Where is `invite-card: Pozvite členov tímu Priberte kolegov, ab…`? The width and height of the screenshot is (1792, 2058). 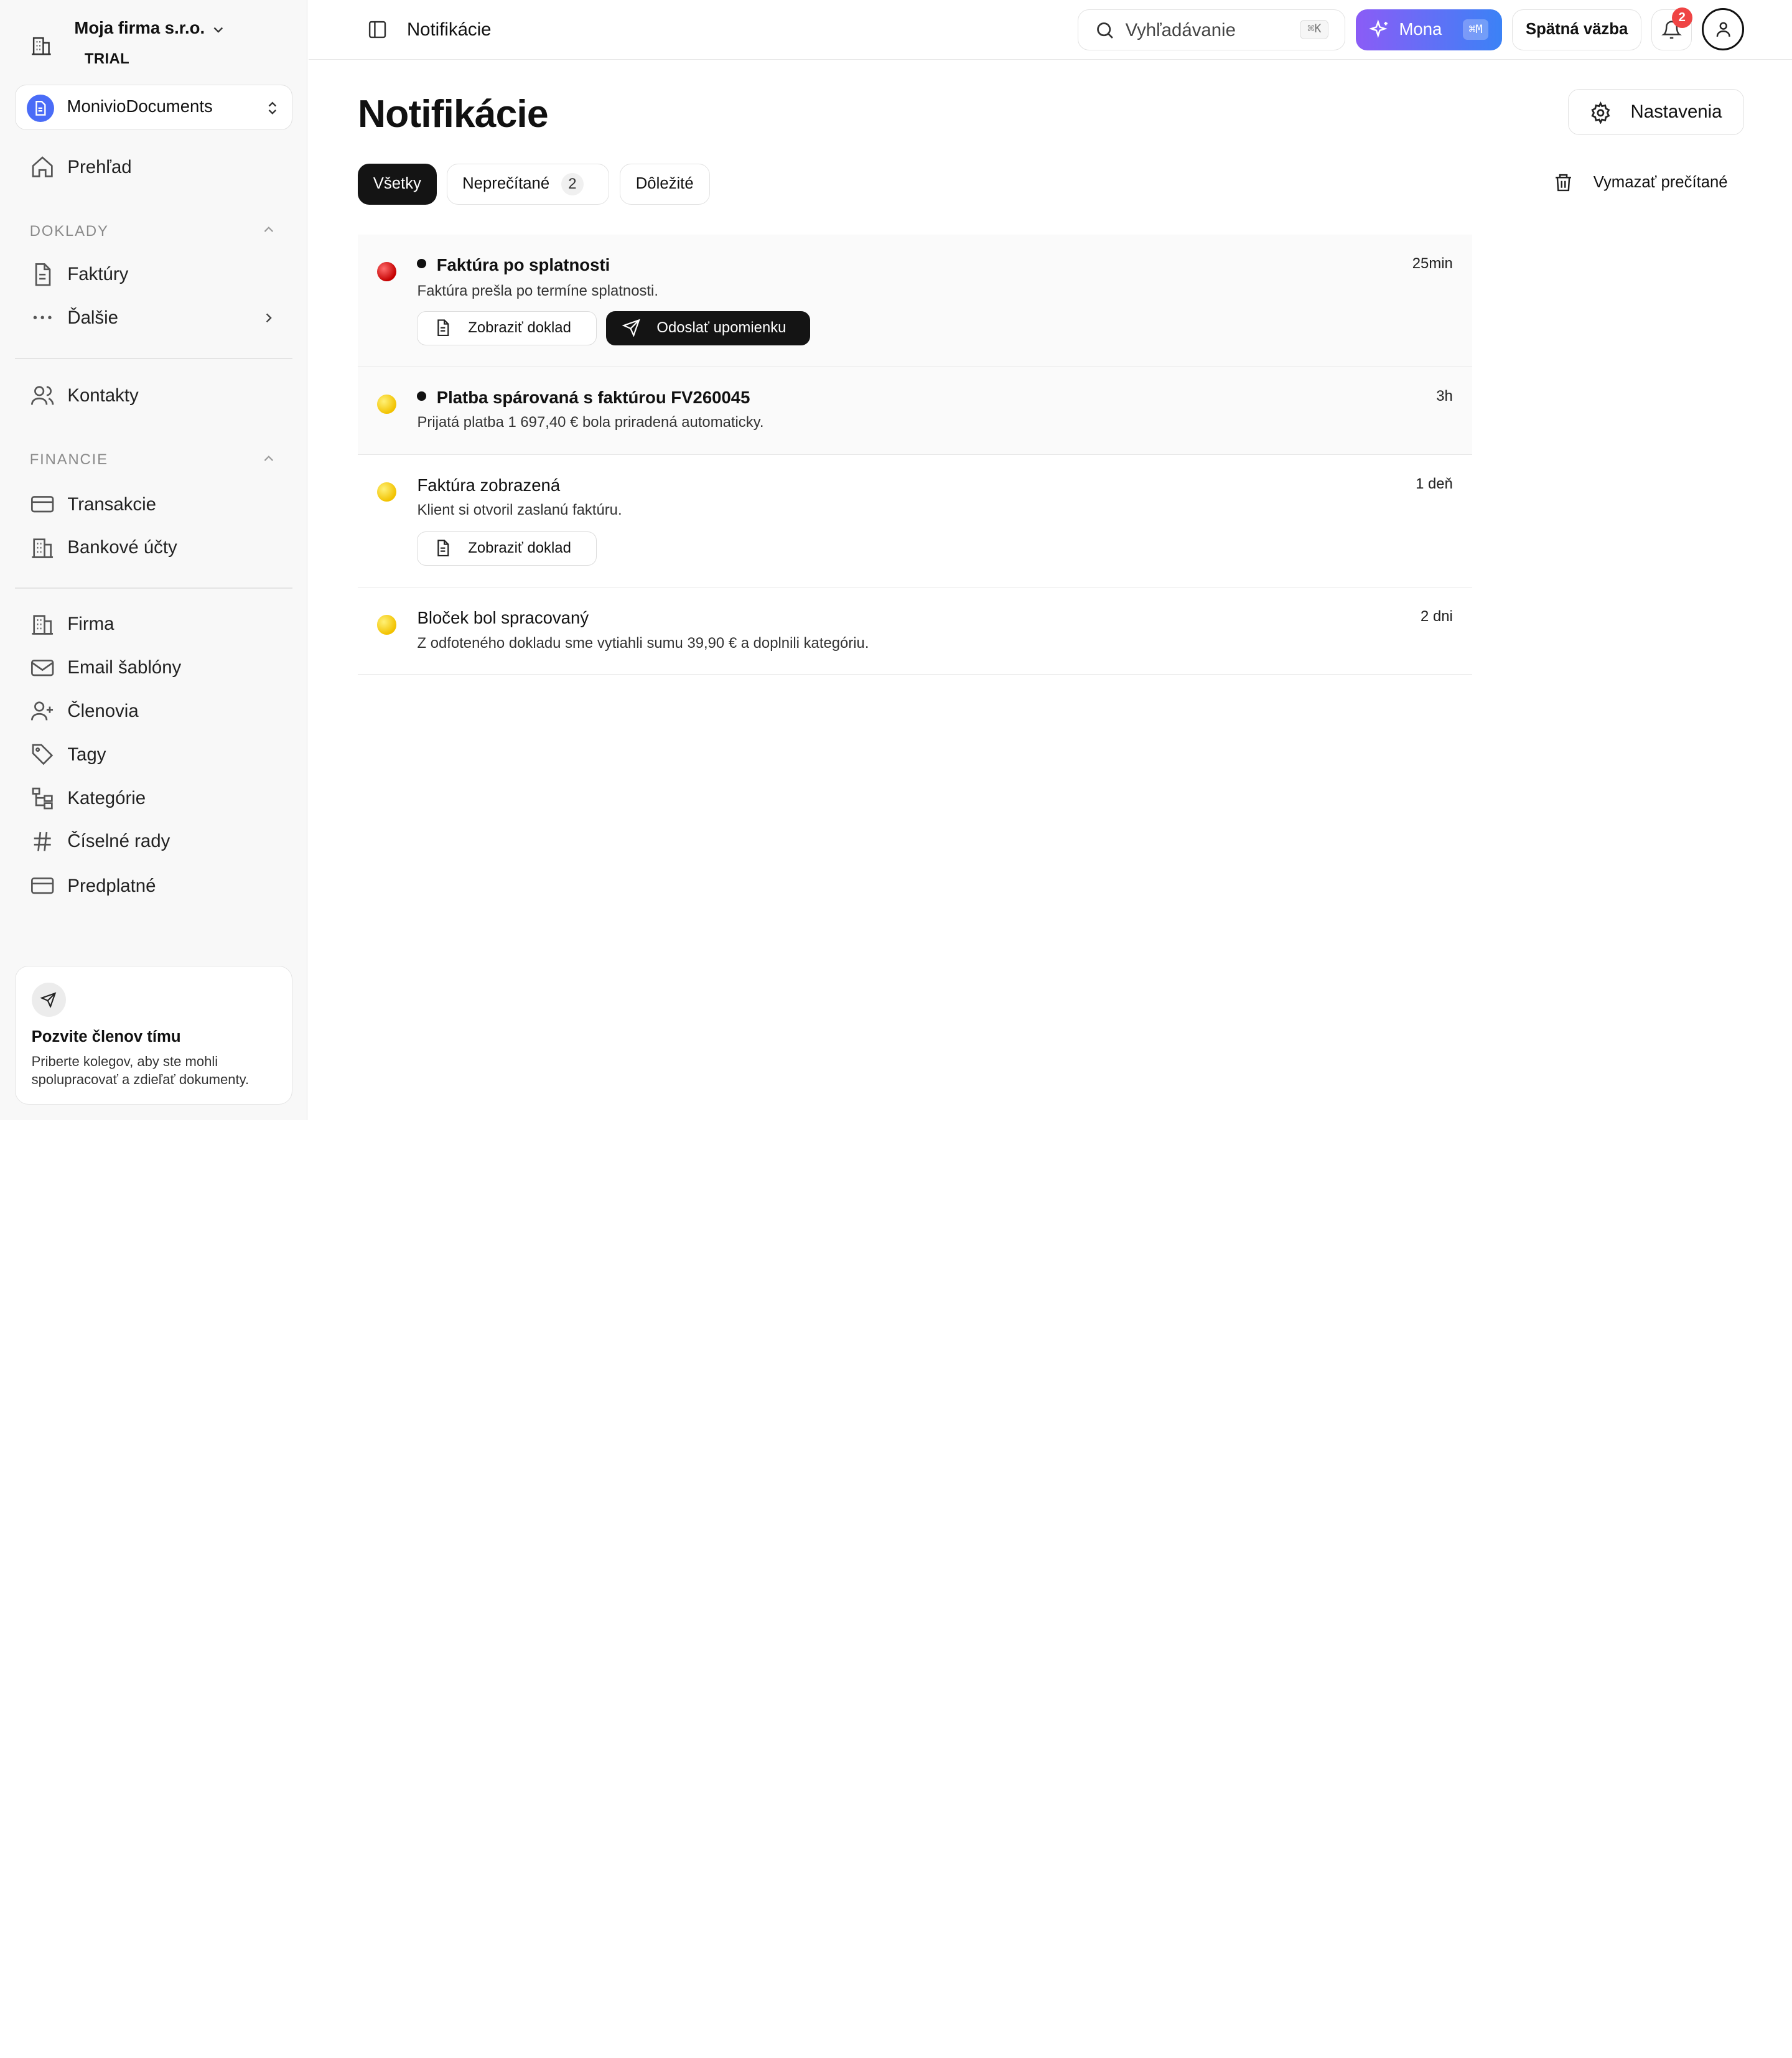 invite-card: Pozvite členov tímu Priberte kolegov, ab… is located at coordinates (153, 1035).